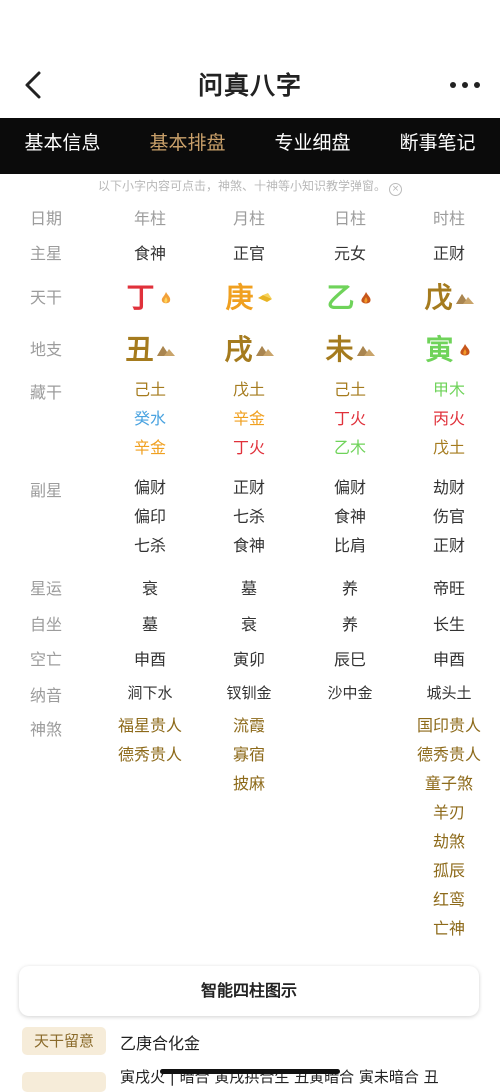 This screenshot has width=500, height=1092. Describe the element at coordinates (150, 587) in the screenshot. I see `xingyun-year: 衰` at that location.